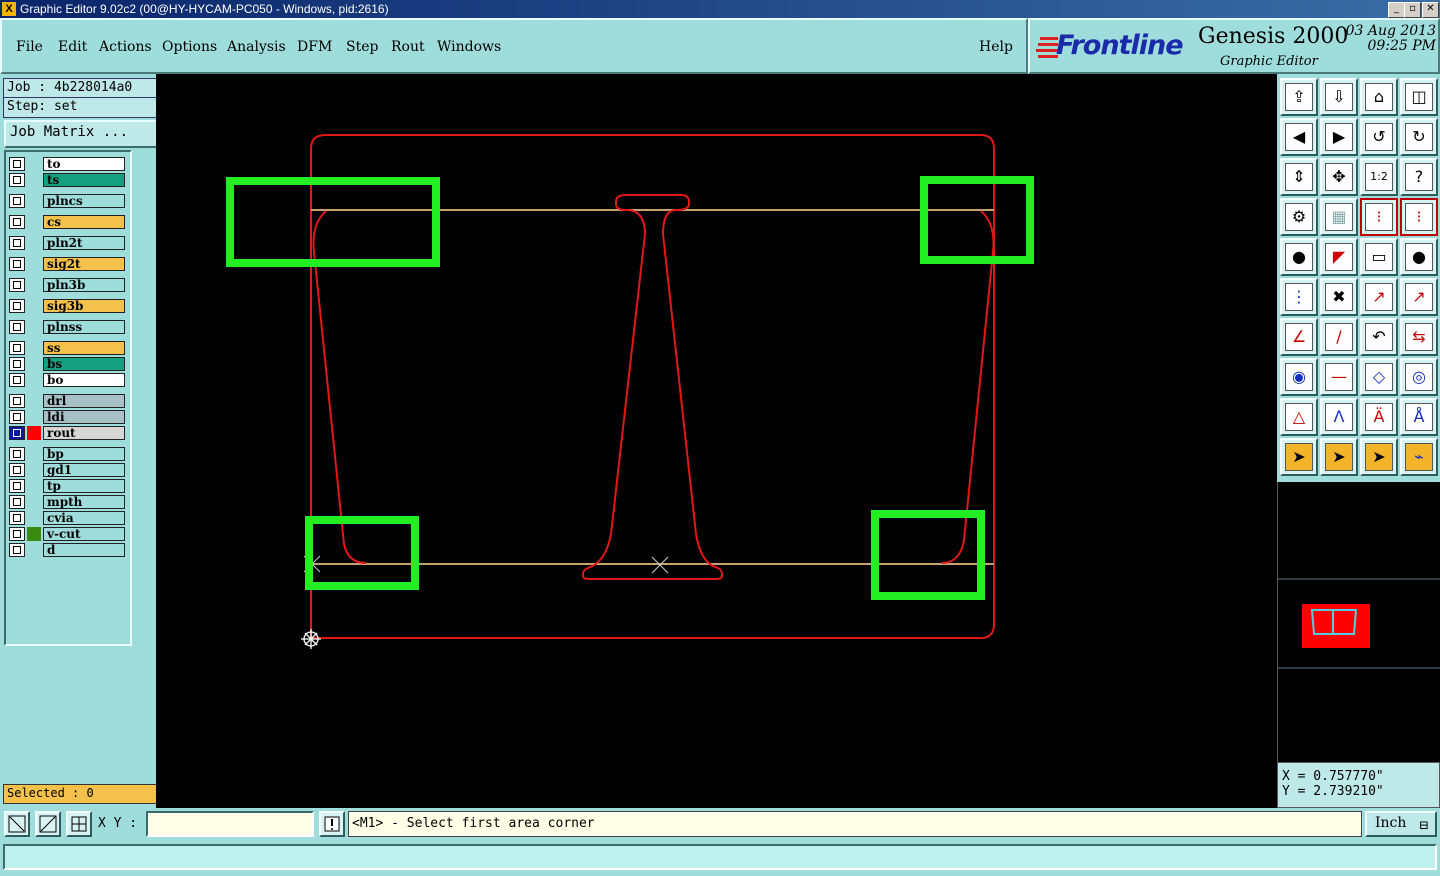  Describe the element at coordinates (1419, 137) in the screenshot. I see `redo-button: ↻` at that location.